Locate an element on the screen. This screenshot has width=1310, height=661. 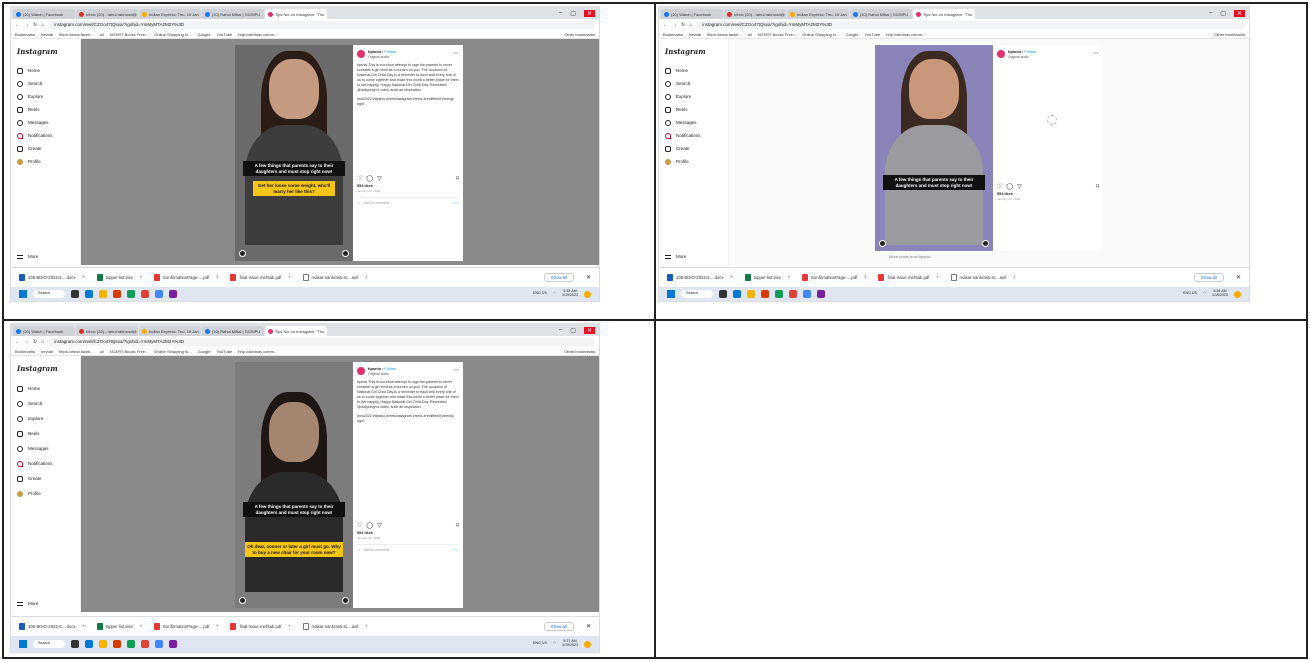
nav-more: More is located at coordinates (27, 603).